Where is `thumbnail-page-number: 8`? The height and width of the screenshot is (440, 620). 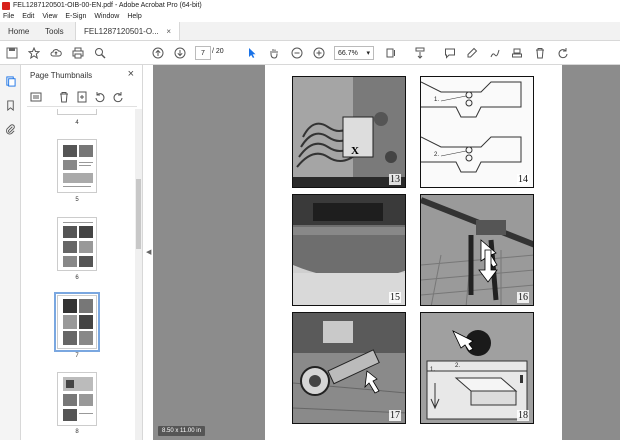
thumbnail-page-number: 8 is located at coordinates (77, 432).